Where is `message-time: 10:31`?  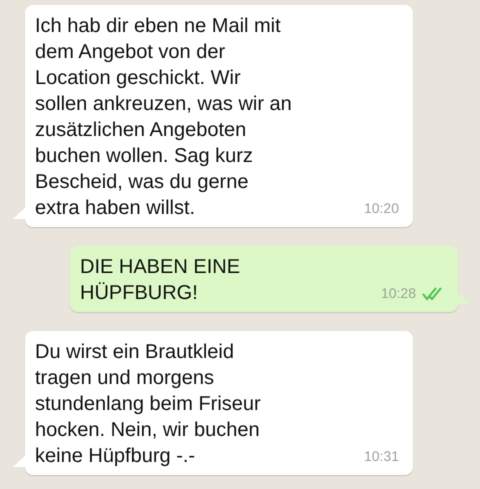
message-time: 10:31 is located at coordinates (381, 456).